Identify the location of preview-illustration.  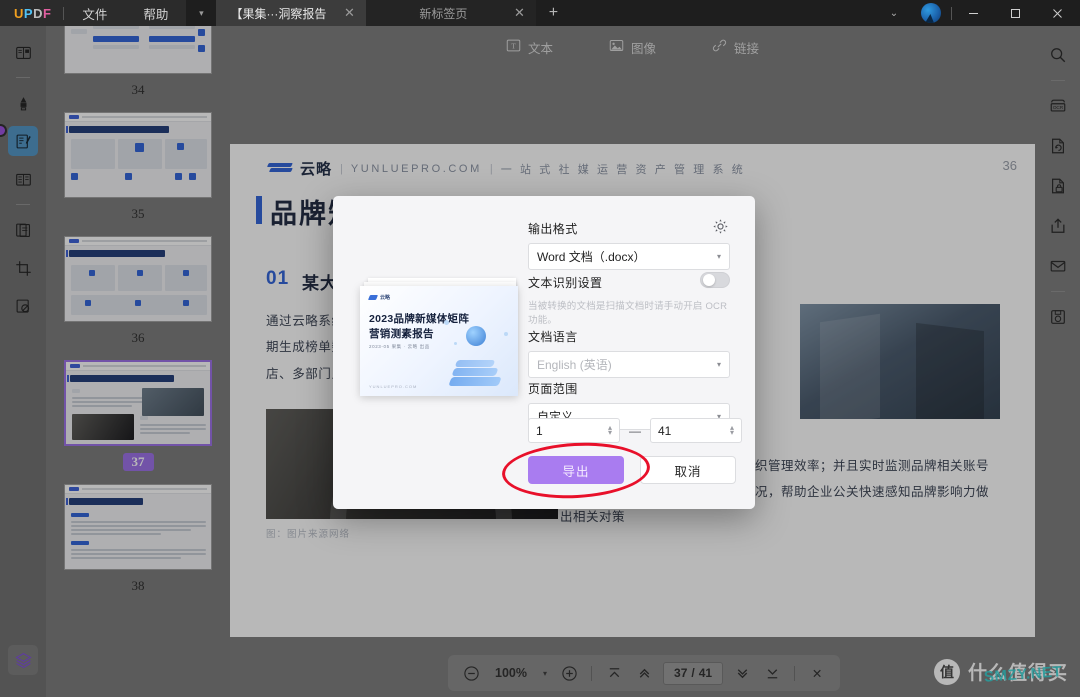
(477, 353).